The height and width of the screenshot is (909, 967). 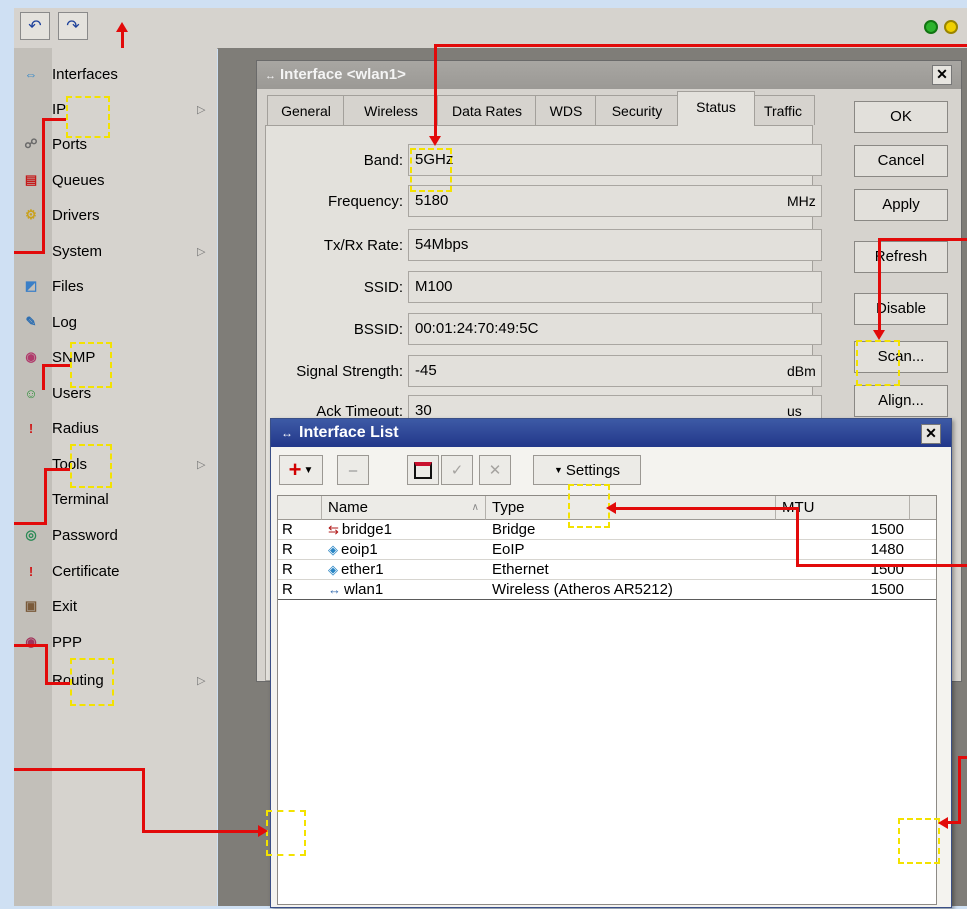 What do you see at coordinates (201, 251) in the screenshot?
I see `submenu-arrow-icon: ▷` at bounding box center [201, 251].